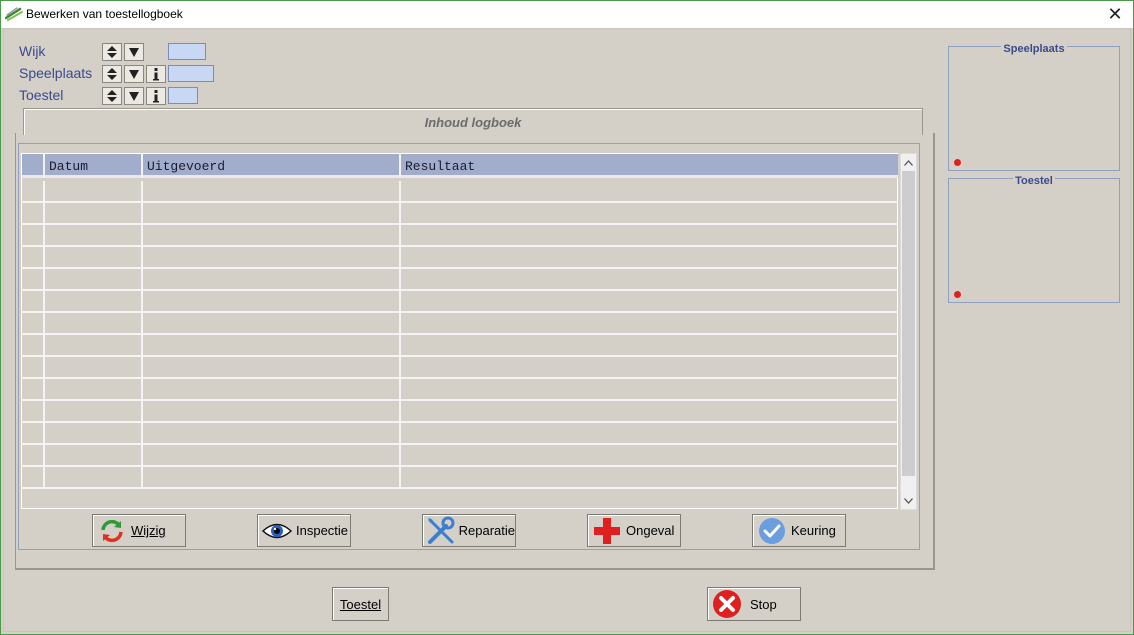 This screenshot has width=1134, height=635. Describe the element at coordinates (134, 52) in the screenshot. I see `wijk-dropdown-button` at that location.